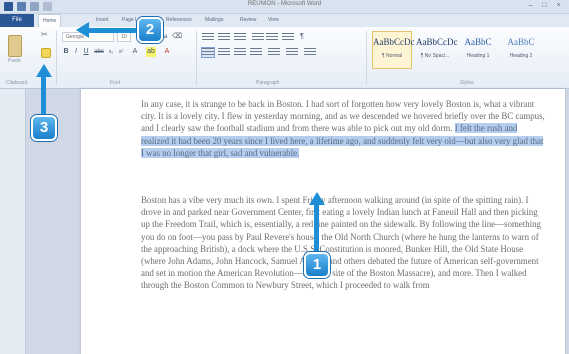  What do you see at coordinates (521, 50) in the screenshot?
I see `style-heading-2: AaBbC Heading 2` at bounding box center [521, 50].